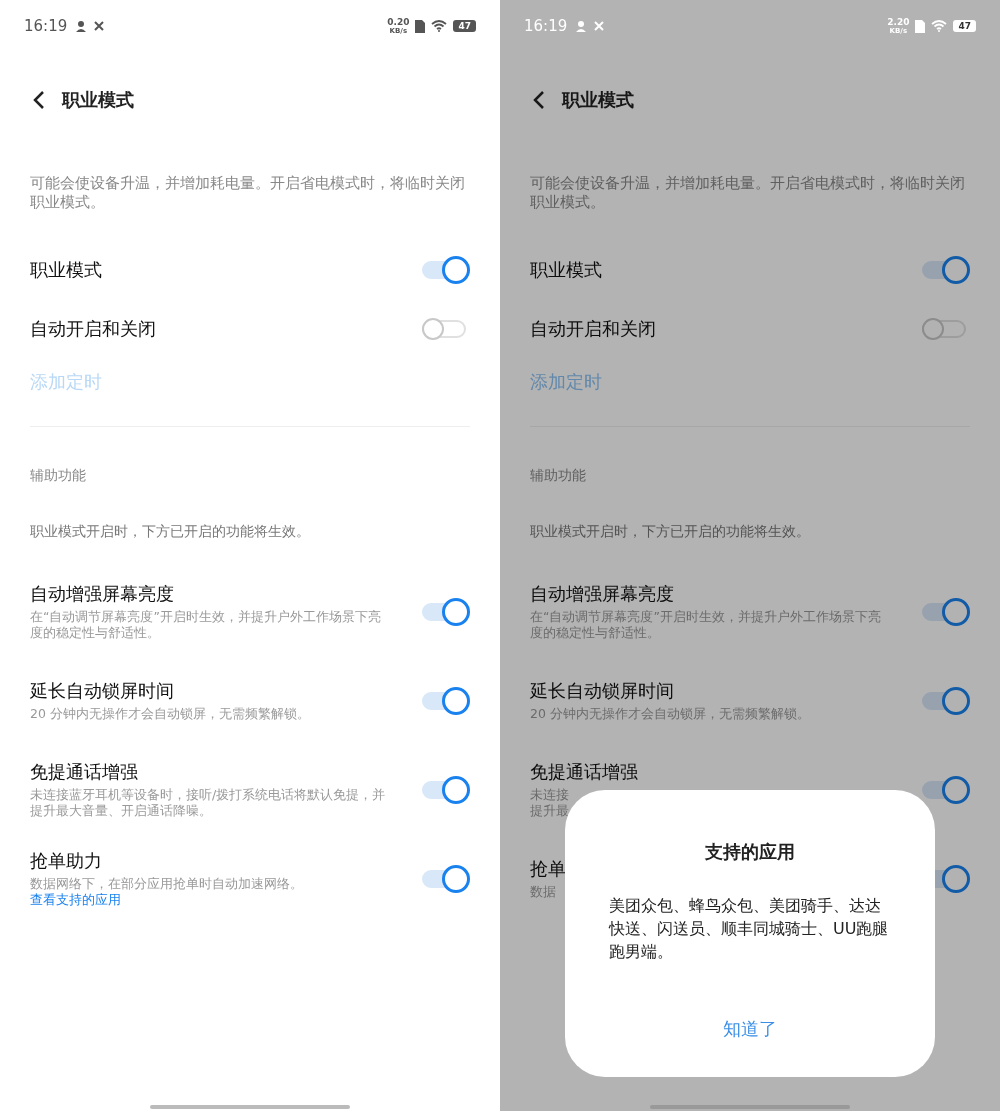 The height and width of the screenshot is (1111, 1000). Describe the element at coordinates (749, 929) in the screenshot. I see `dialog-message: 美团众包、蜂鸟众包、美团骑手、达达快送、闪送员、顺丰同城骑士、UU跑腿跑男端。` at that location.